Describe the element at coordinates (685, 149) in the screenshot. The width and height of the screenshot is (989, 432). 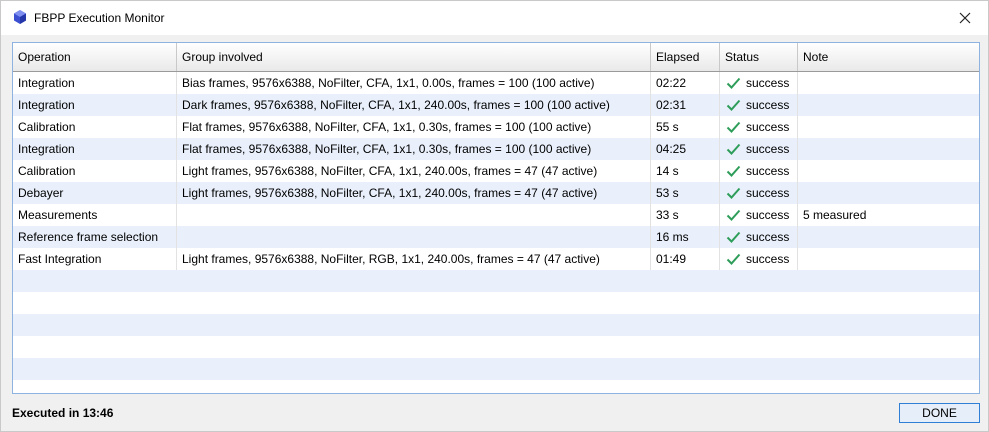
I see `elapsed-cell: 04:25` at that location.